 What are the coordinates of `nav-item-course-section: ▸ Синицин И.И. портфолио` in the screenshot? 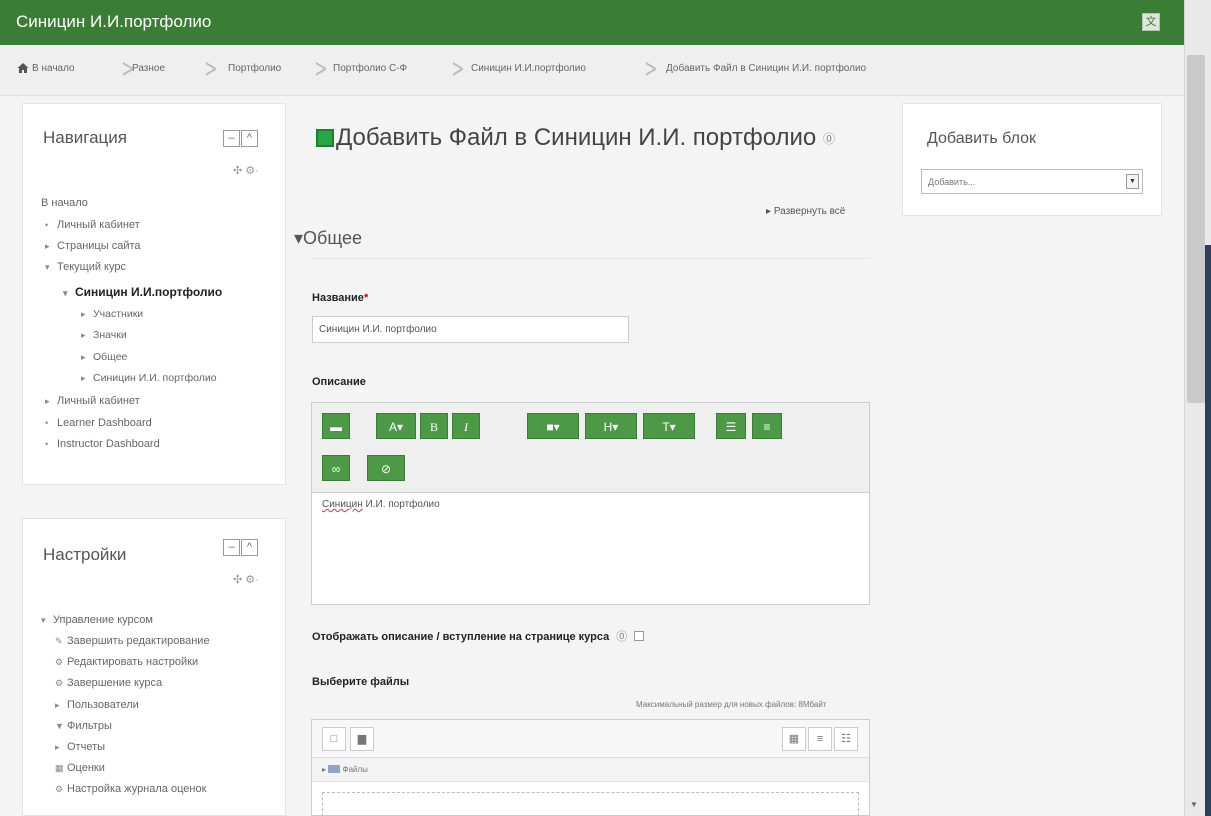 It's located at (149, 378).